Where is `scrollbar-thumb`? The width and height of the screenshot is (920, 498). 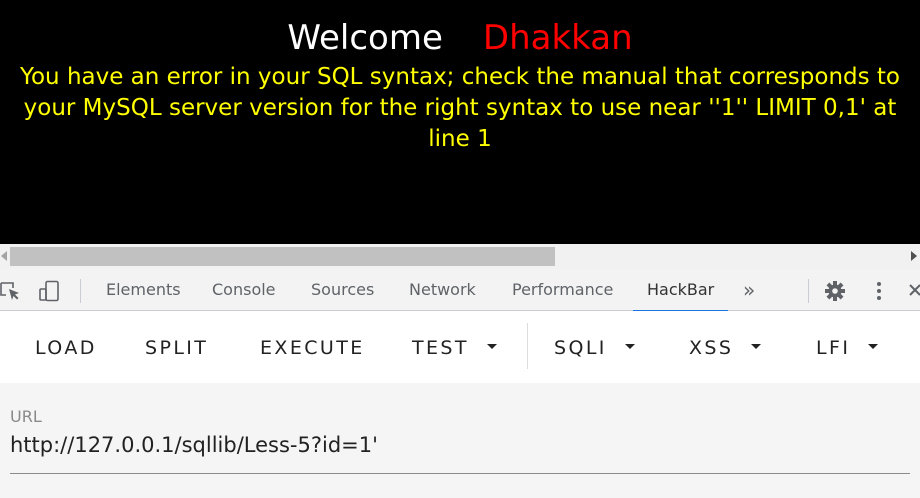
scrollbar-thumb is located at coordinates (282, 256).